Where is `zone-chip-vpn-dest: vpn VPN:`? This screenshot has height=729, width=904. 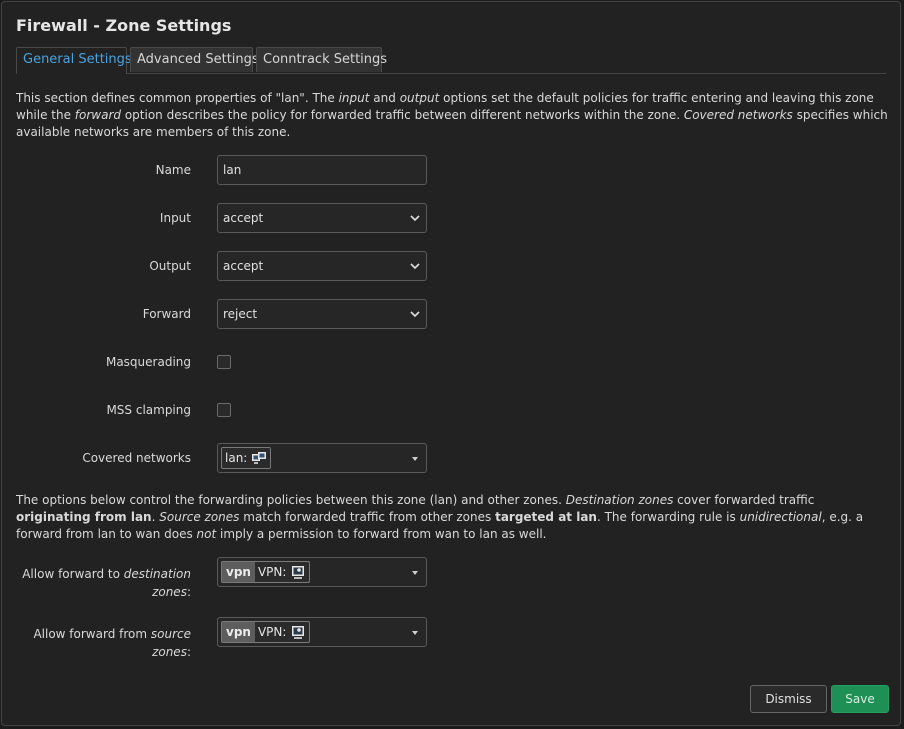
zone-chip-vpn-dest: vpn VPN: is located at coordinates (266, 572).